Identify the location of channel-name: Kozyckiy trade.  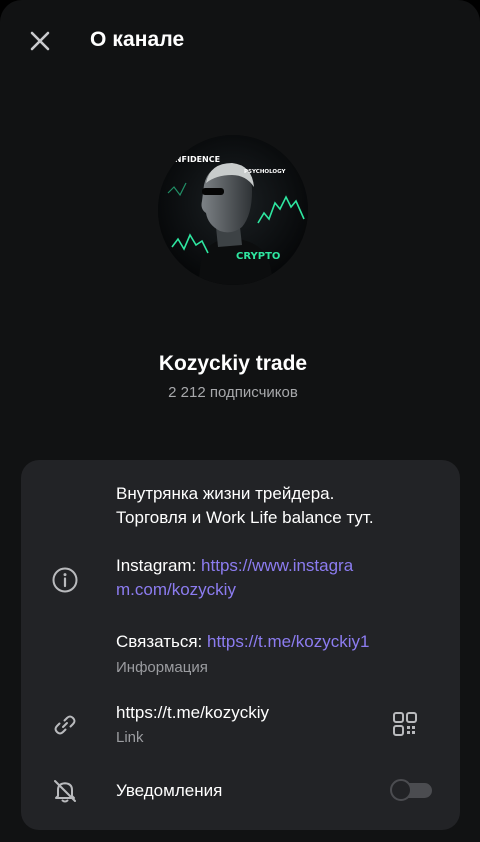
(233, 363).